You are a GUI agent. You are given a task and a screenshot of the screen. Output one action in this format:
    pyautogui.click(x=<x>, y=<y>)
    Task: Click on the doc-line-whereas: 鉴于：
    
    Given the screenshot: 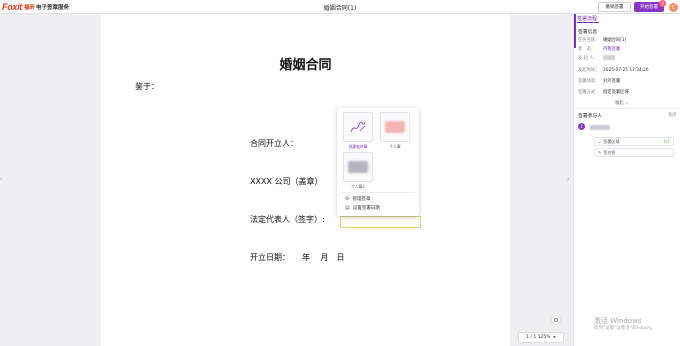 What is the action you would take?
    pyautogui.click(x=147, y=86)
    